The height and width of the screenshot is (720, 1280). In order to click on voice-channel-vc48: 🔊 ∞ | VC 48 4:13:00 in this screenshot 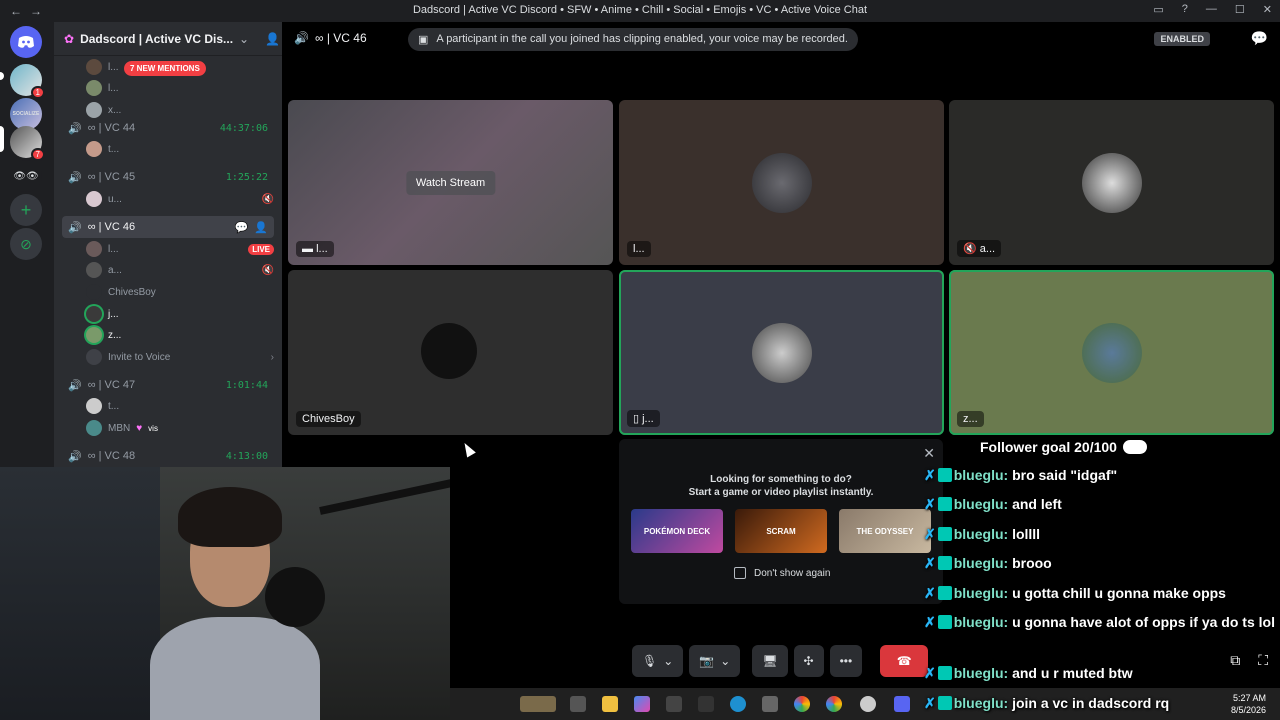, I will do `click(168, 456)`.